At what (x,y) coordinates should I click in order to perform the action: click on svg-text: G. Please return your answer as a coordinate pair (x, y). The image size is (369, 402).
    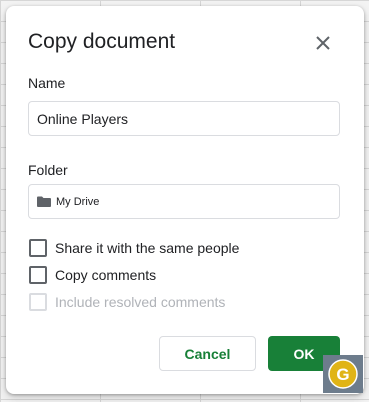
    Looking at the image, I should click on (342, 374).